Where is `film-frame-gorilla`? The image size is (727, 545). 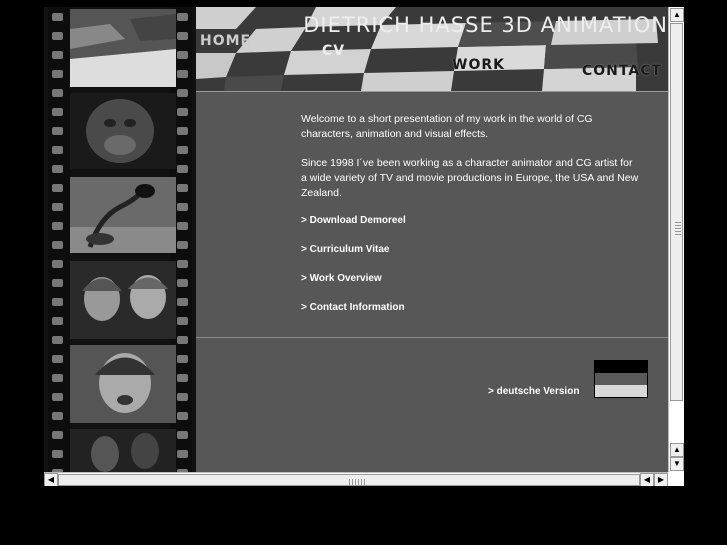
film-frame-gorilla is located at coordinates (123, 131).